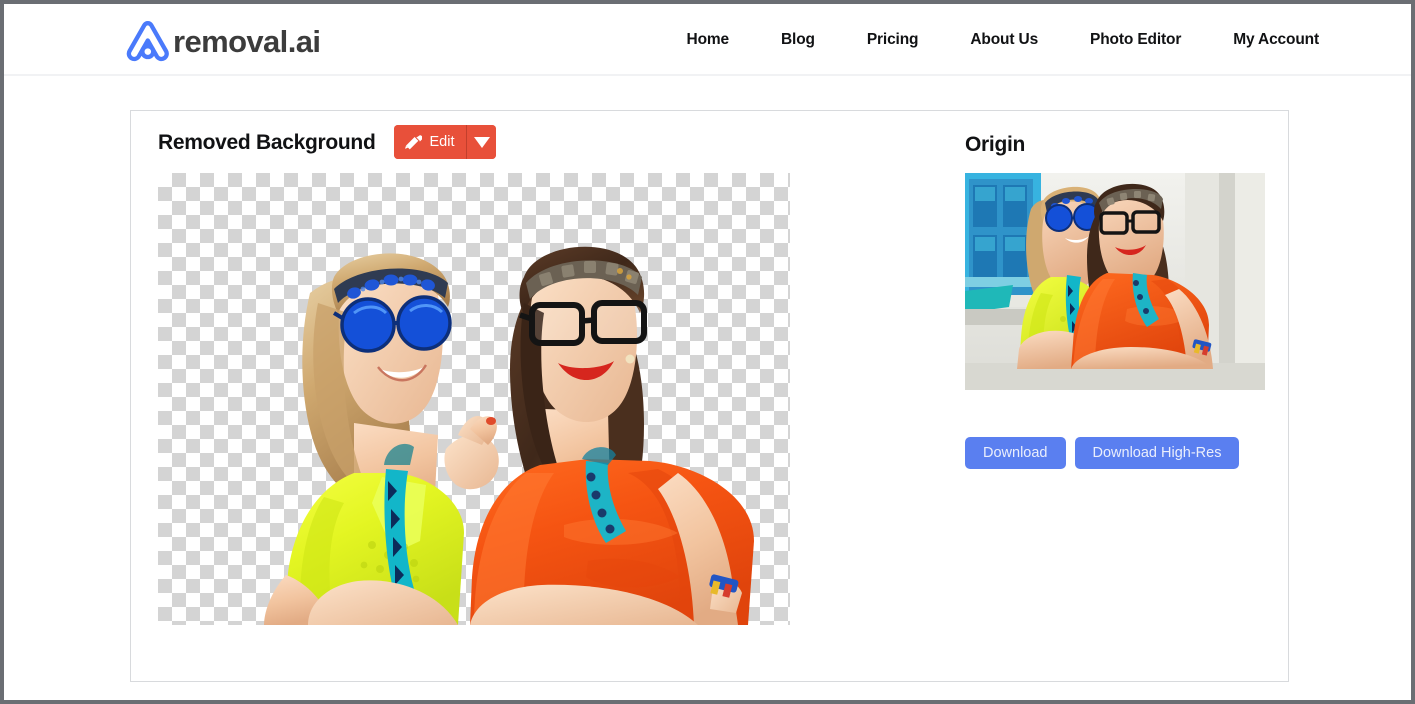  I want to click on edit-button: Edit, so click(430, 142).